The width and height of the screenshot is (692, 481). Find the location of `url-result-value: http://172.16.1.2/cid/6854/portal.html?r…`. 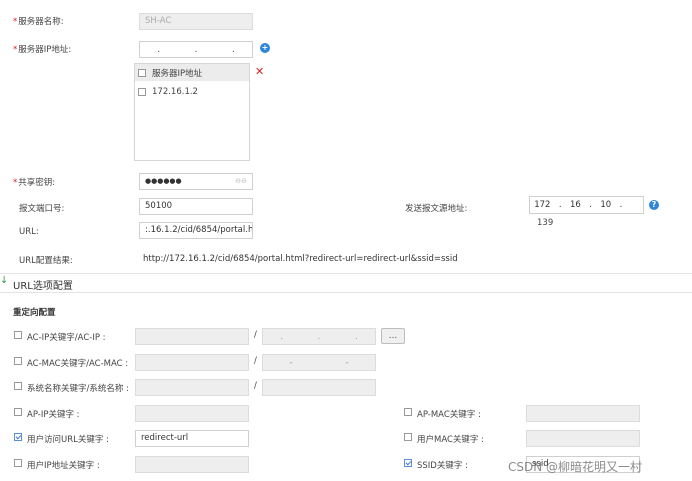

url-result-value: http://172.16.1.2/cid/6854/portal.html?r… is located at coordinates (300, 259).